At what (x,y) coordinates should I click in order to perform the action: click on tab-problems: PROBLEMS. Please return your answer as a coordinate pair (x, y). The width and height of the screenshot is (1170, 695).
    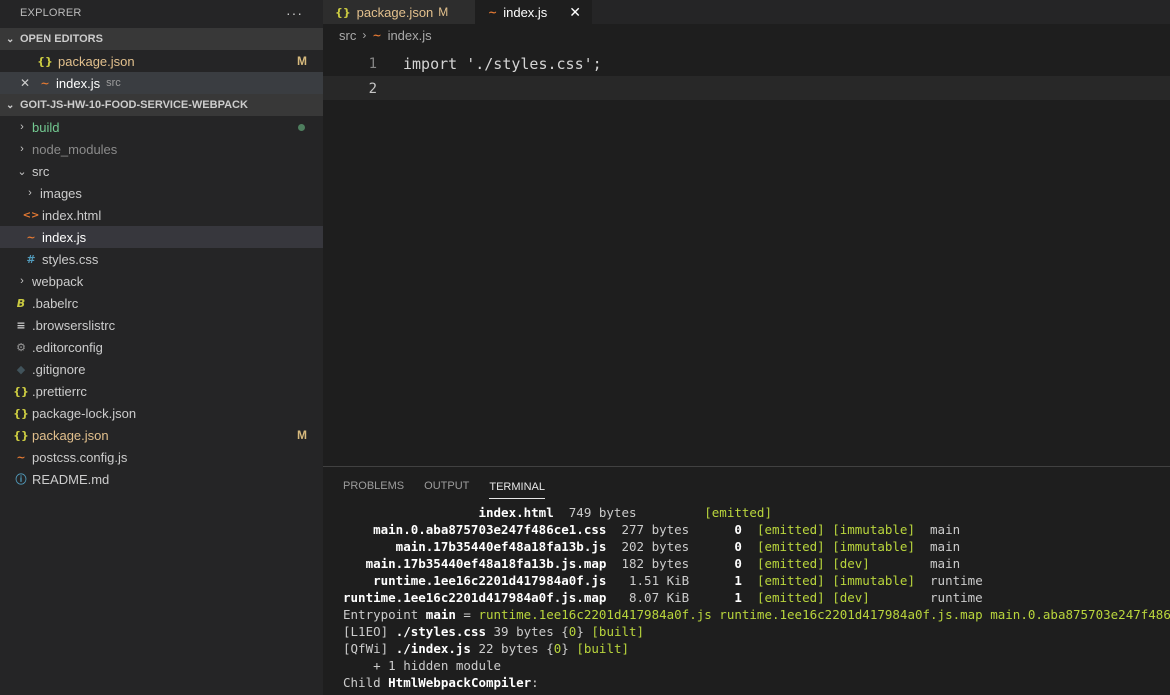
    Looking at the image, I should click on (373, 485).